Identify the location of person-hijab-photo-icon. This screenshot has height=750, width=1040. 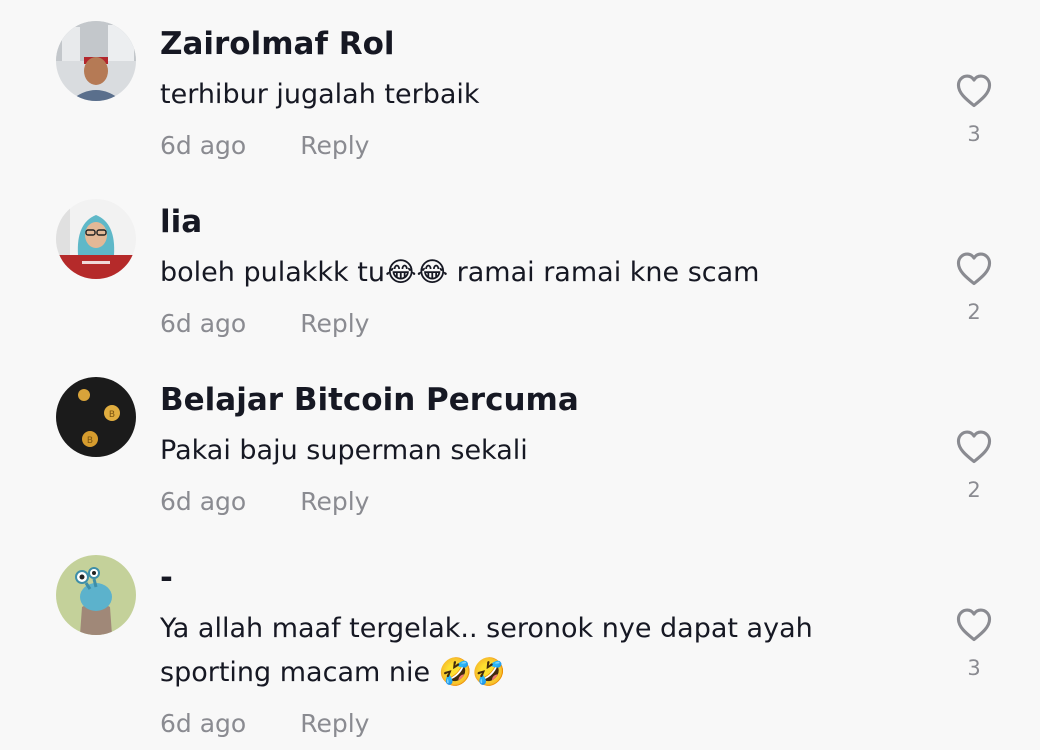
(96, 239).